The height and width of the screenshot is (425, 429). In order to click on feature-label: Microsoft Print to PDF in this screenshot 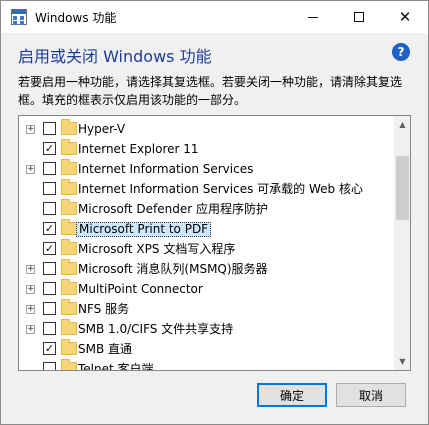, I will do `click(144, 229)`.